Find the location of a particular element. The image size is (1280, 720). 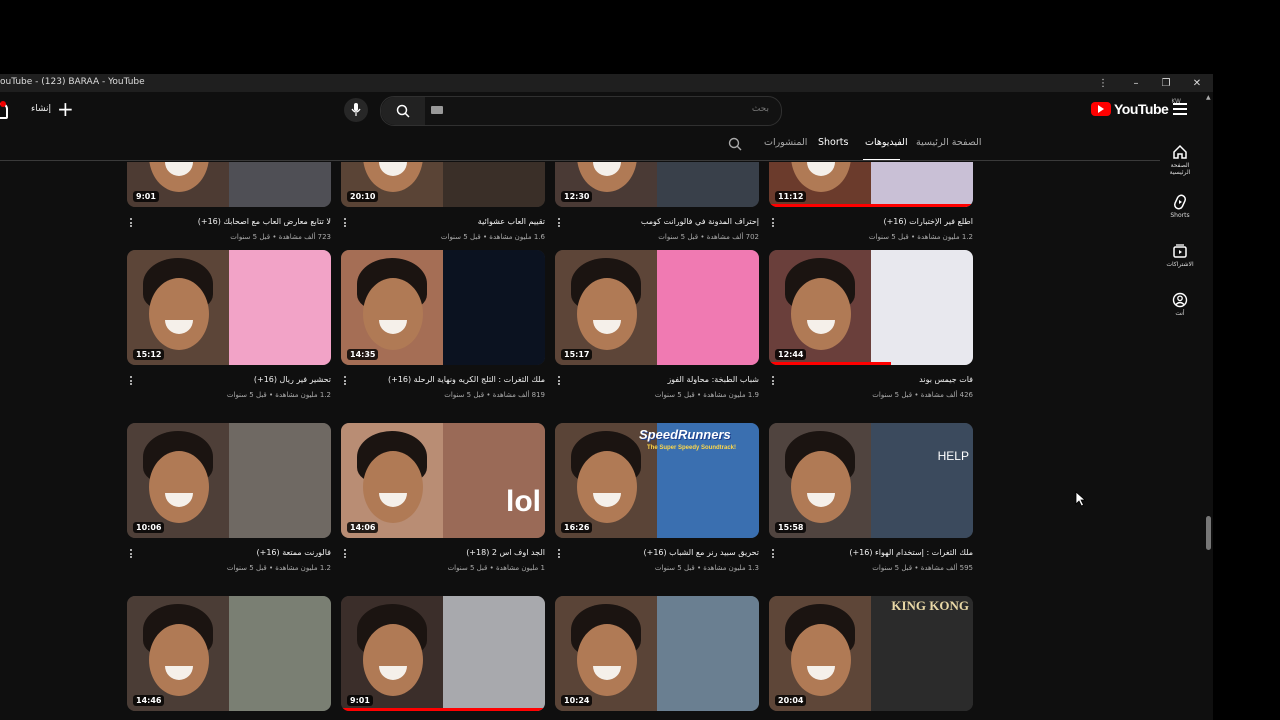

video-thumbnail: 10:24 is located at coordinates (657, 653).